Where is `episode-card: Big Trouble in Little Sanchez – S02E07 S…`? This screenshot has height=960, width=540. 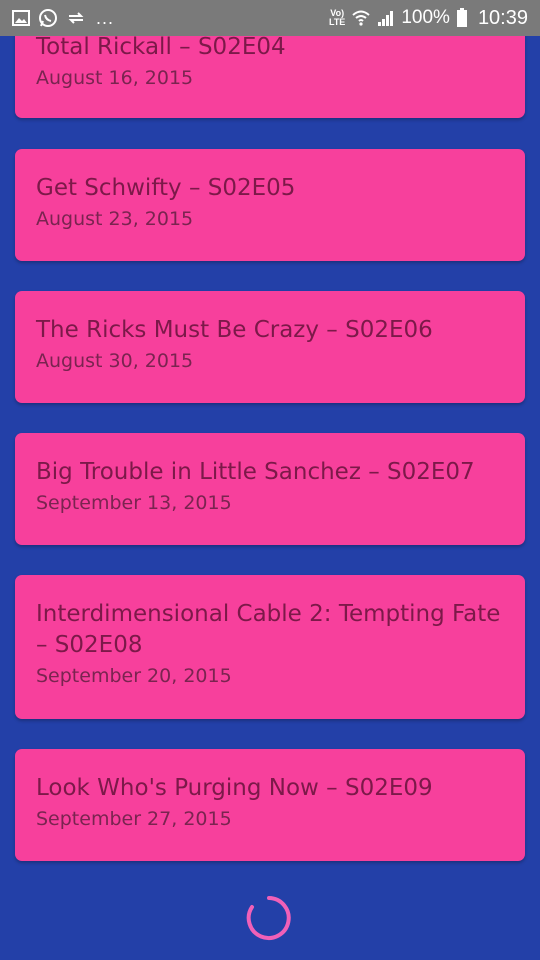
episode-card: Big Trouble in Little Sanchez – S02E07 S… is located at coordinates (270, 489).